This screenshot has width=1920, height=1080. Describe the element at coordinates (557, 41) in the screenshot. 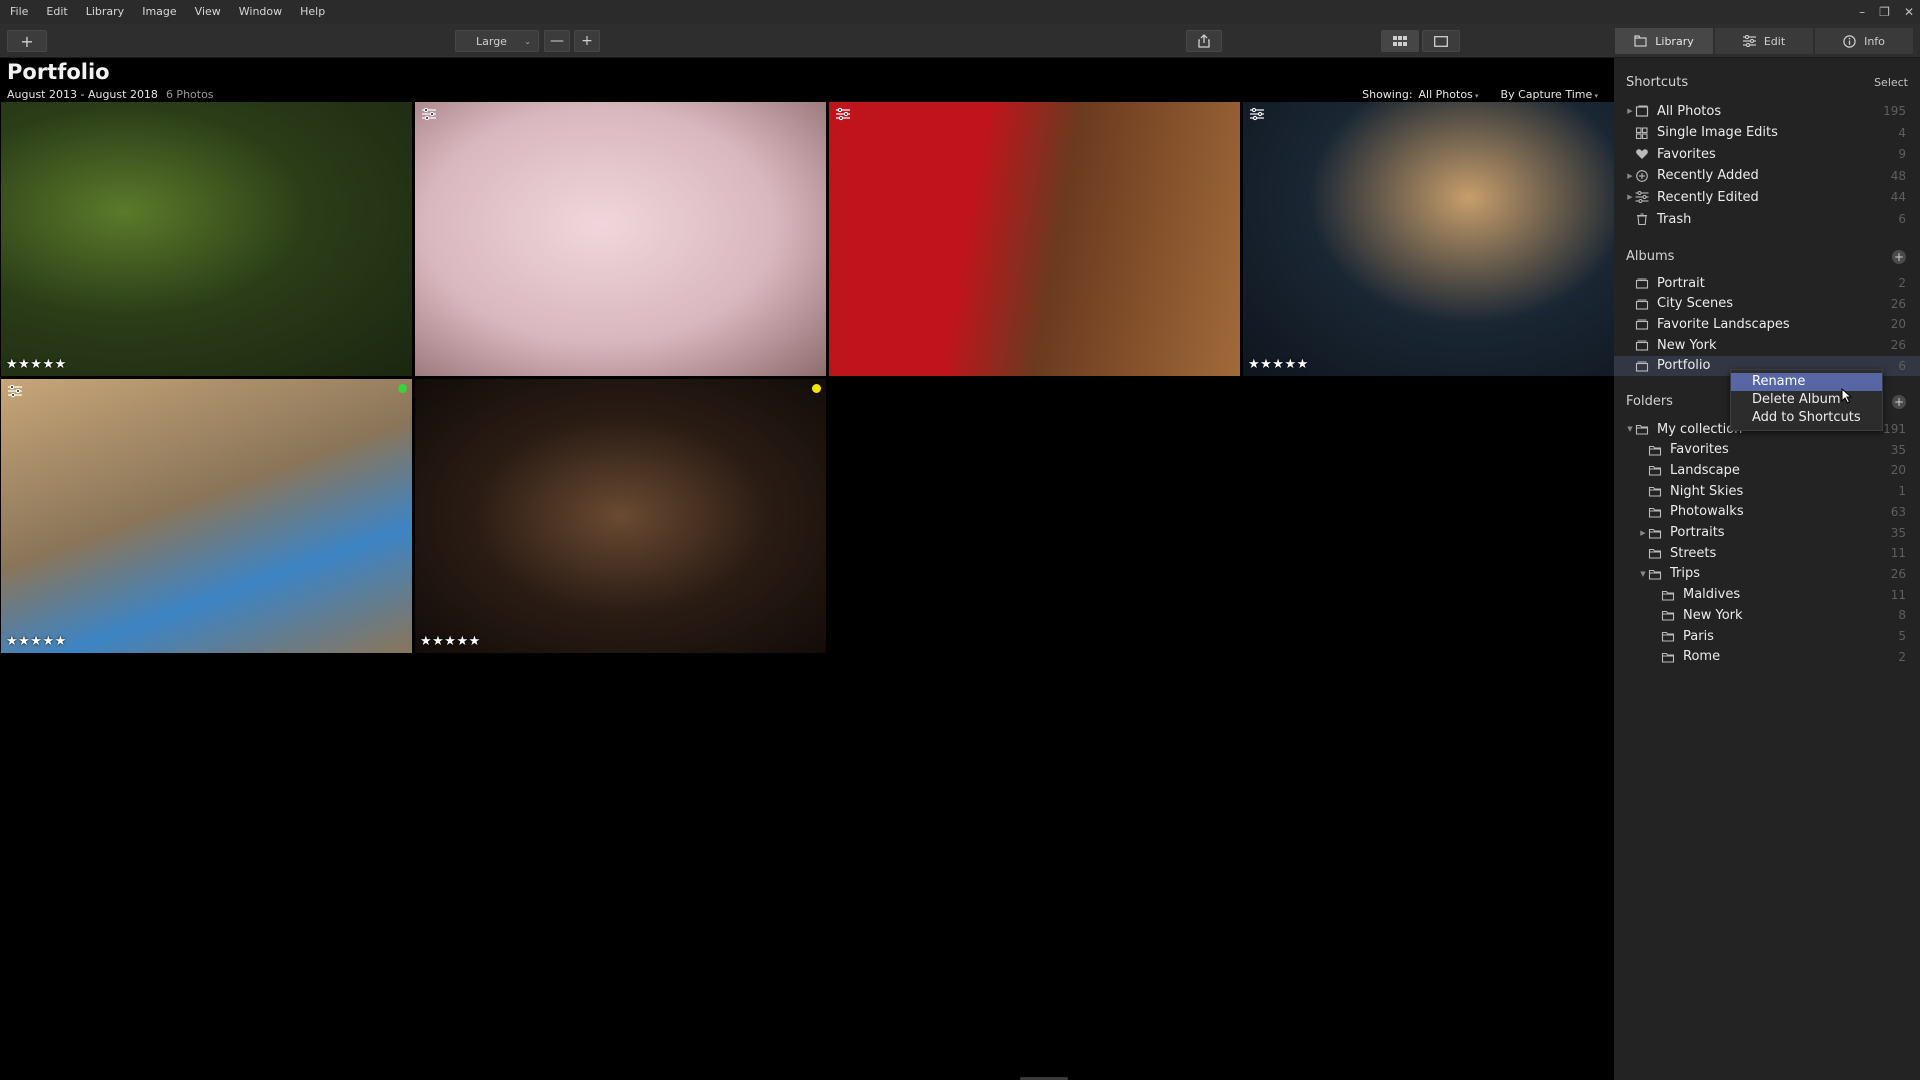

I see `zoom-out-button: —` at that location.